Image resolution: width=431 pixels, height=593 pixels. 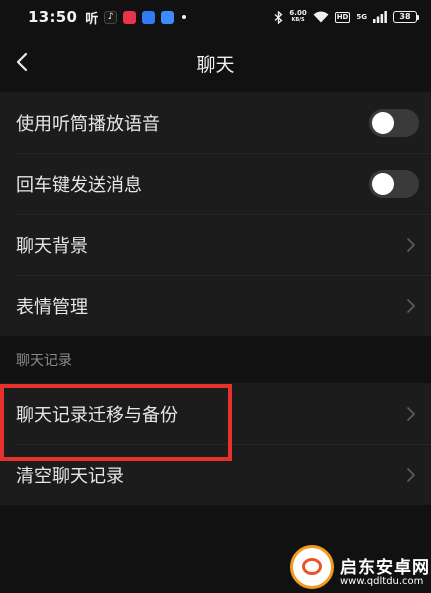 I want to click on watermark-name: 启东安卓网, so click(x=385, y=568).